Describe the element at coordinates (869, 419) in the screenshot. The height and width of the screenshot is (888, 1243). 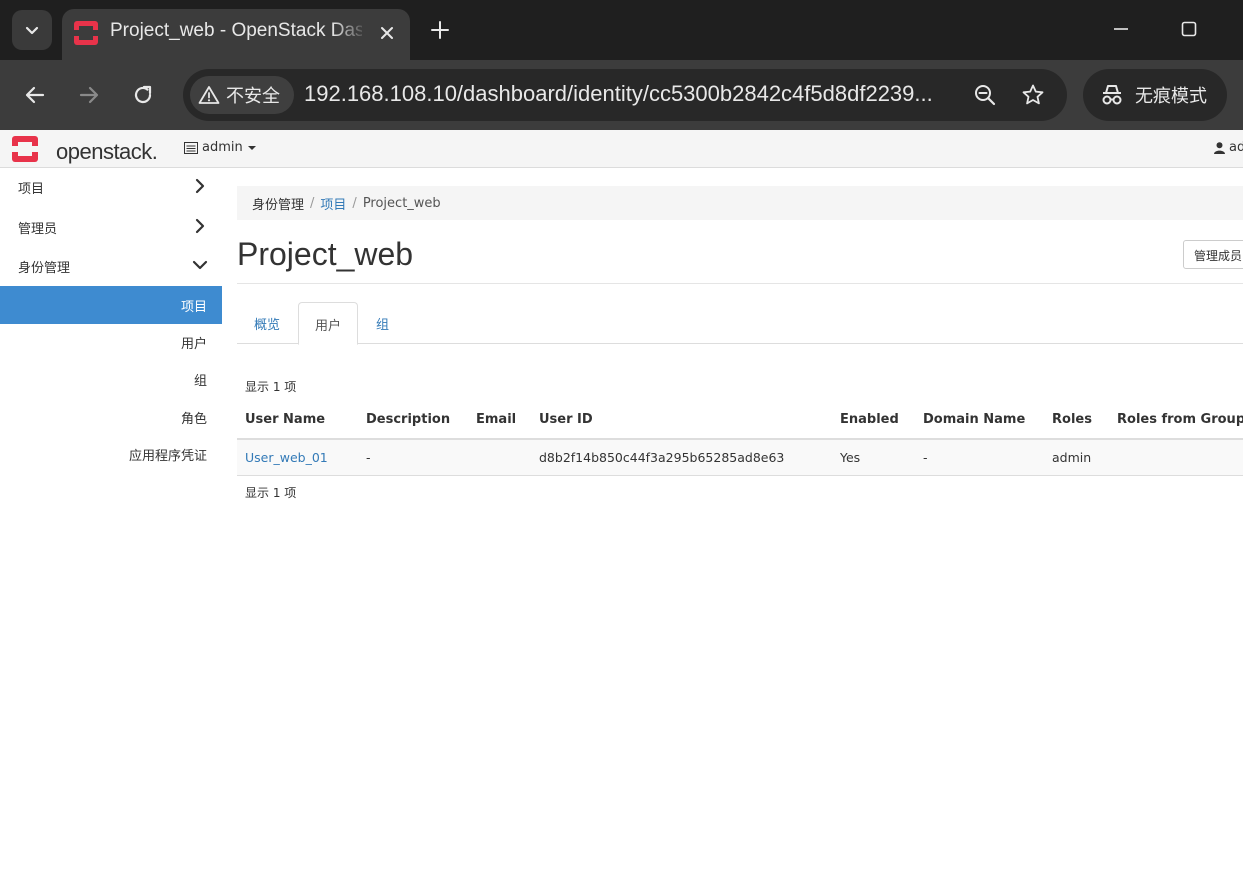
I see `column-header: Enabled` at that location.